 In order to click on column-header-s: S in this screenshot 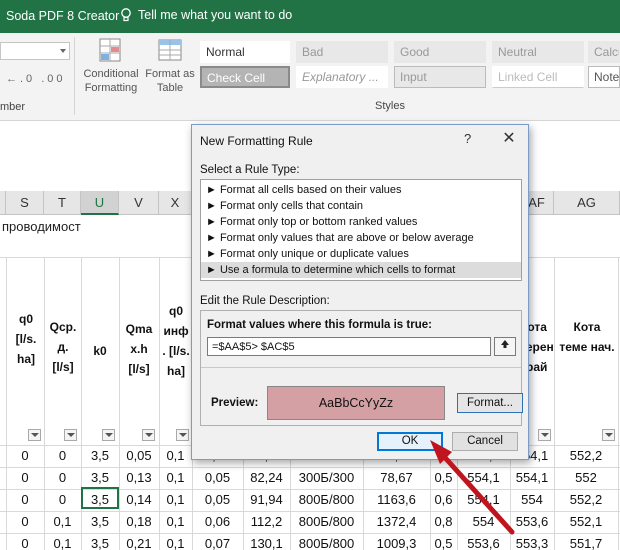, I will do `click(25, 203)`.